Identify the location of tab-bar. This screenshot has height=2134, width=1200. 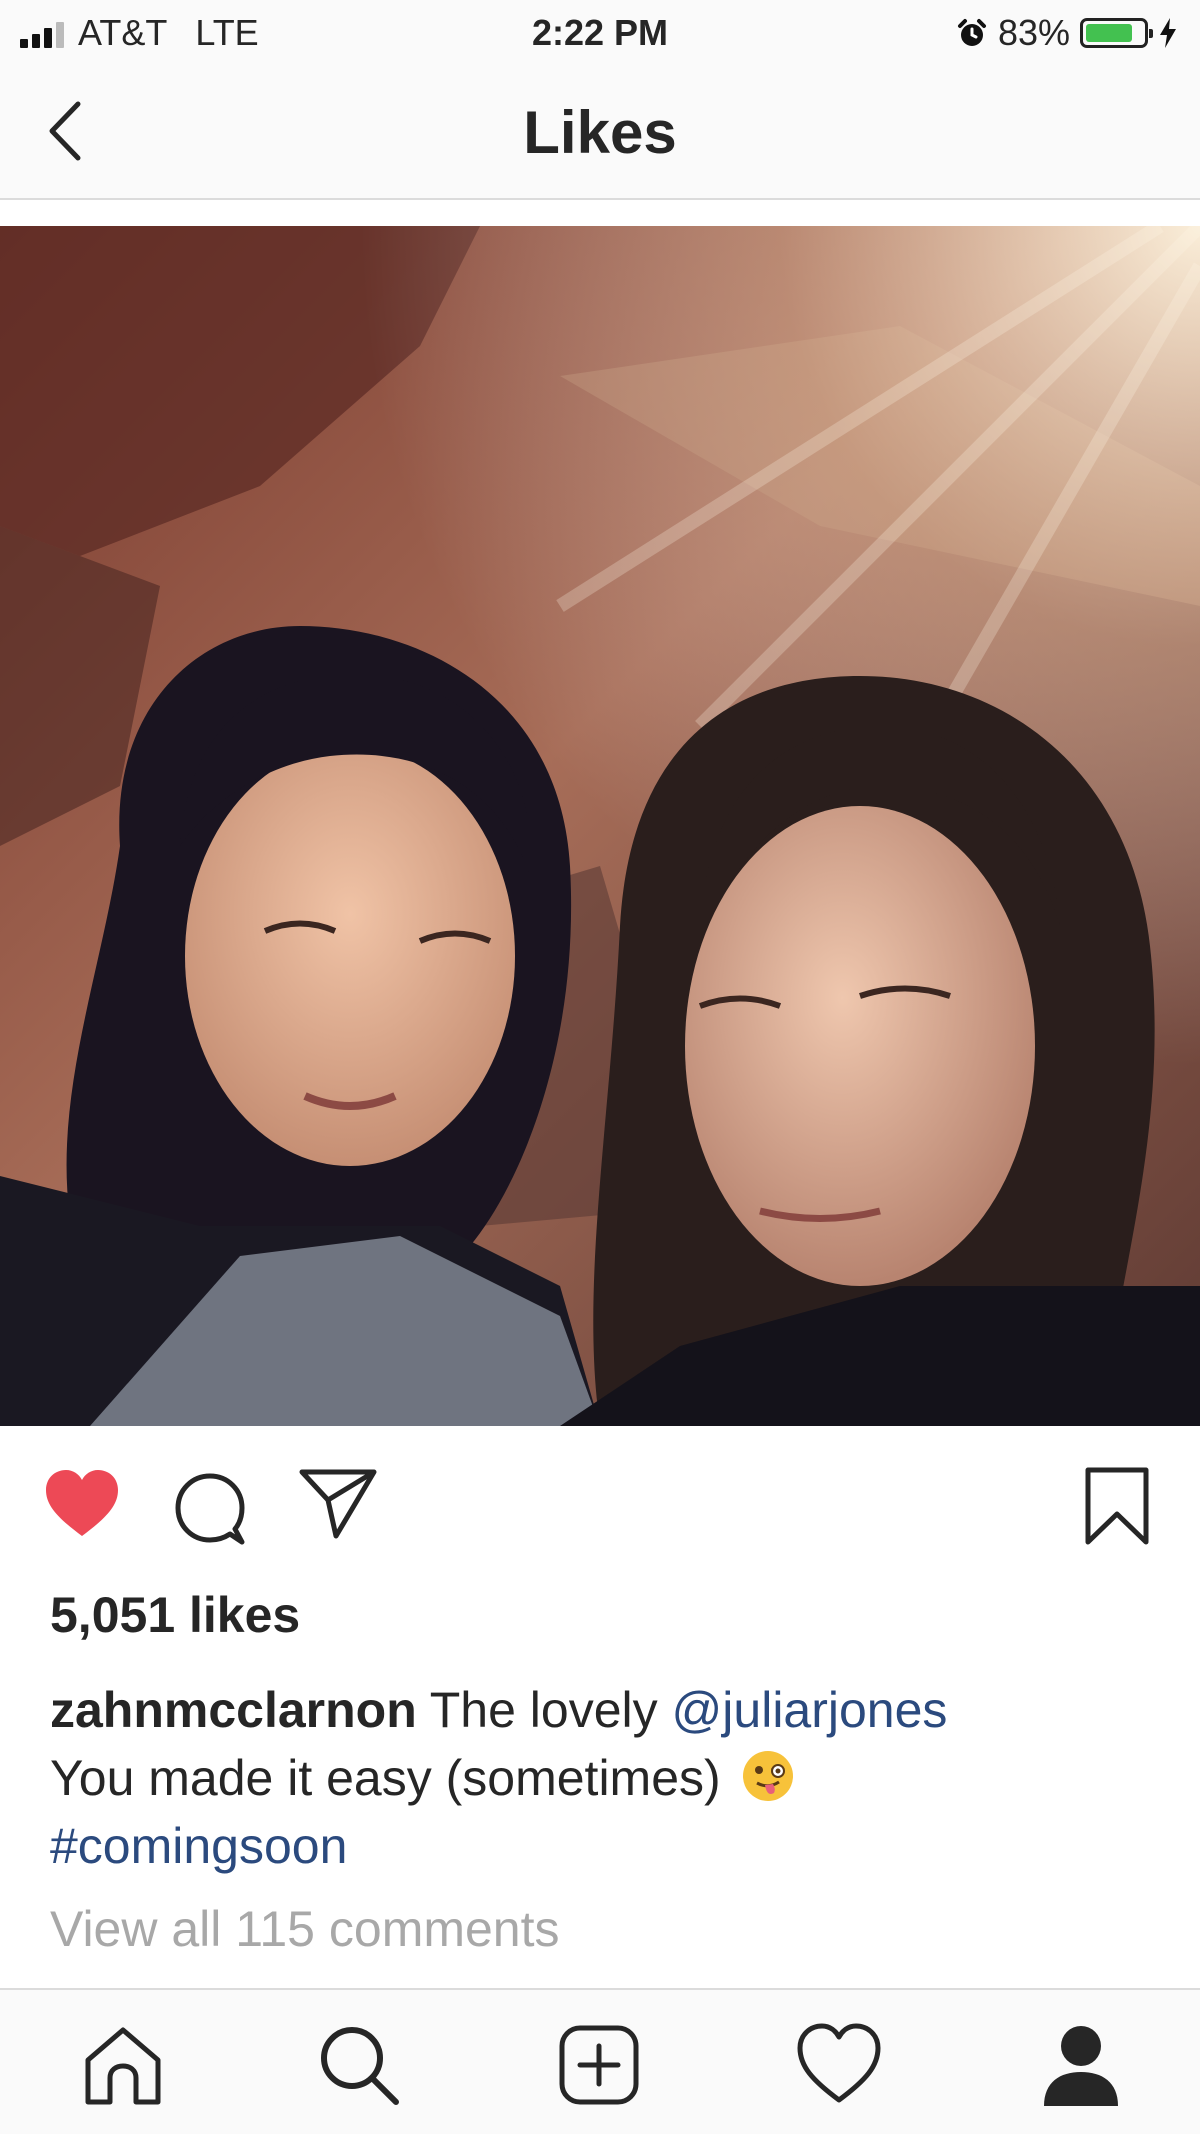
(600, 2061).